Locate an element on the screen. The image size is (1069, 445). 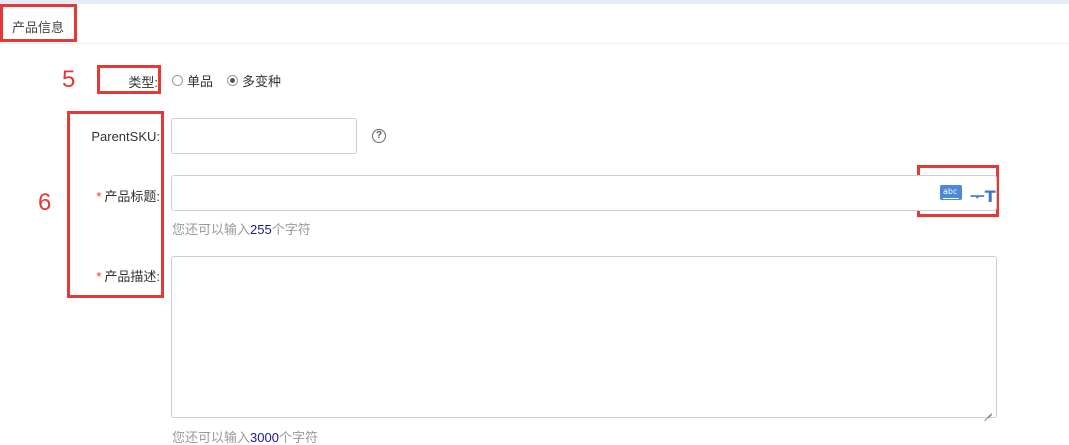
product-title-hint: 您还可以输入255个字符 is located at coordinates (241, 228).